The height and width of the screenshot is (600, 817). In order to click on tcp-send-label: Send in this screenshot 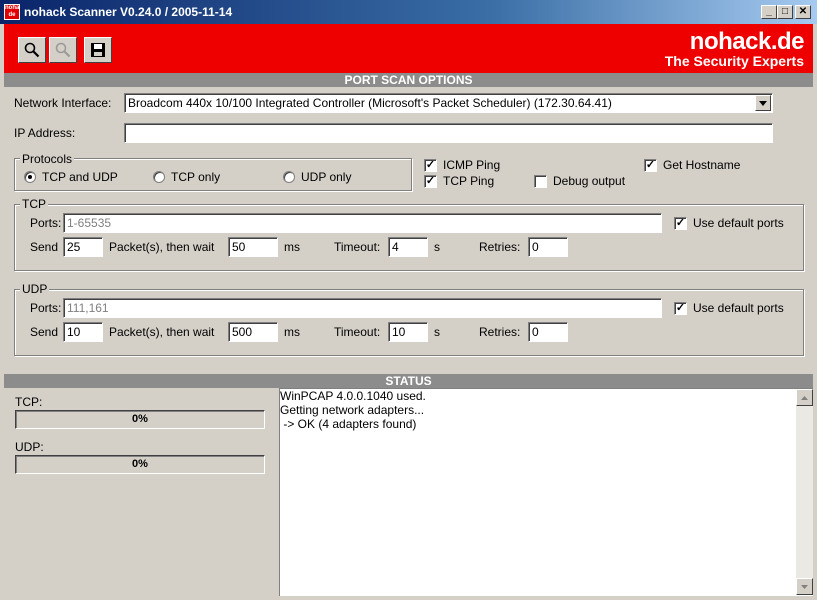, I will do `click(44, 247)`.